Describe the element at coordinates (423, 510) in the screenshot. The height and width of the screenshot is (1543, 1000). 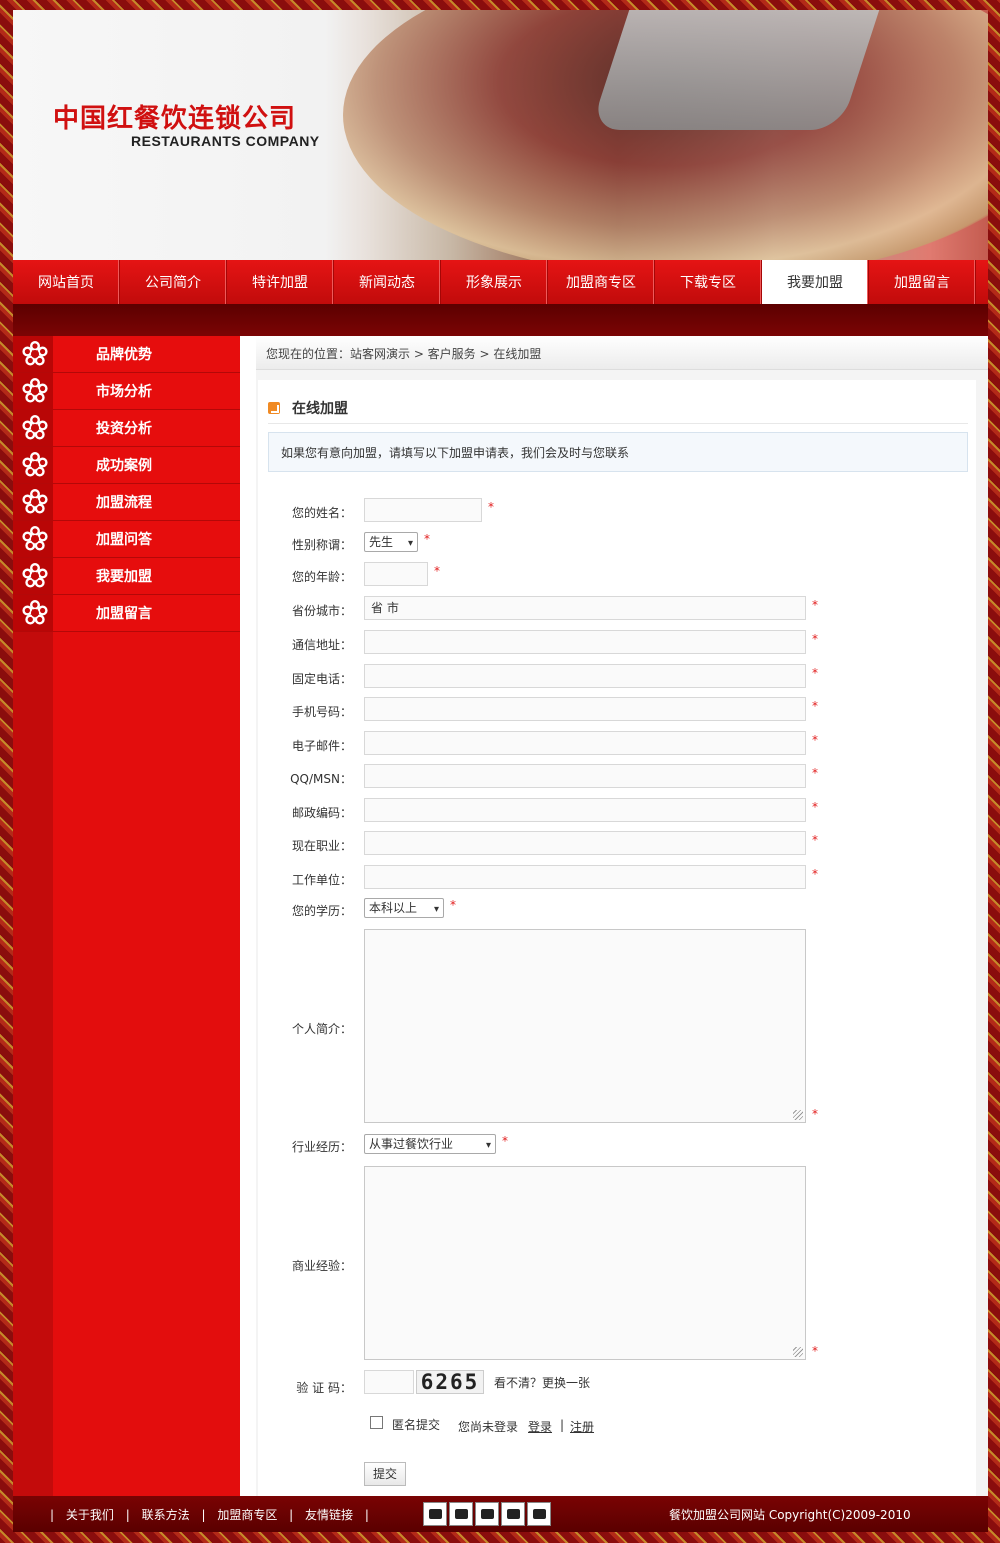
I see `name-input` at that location.